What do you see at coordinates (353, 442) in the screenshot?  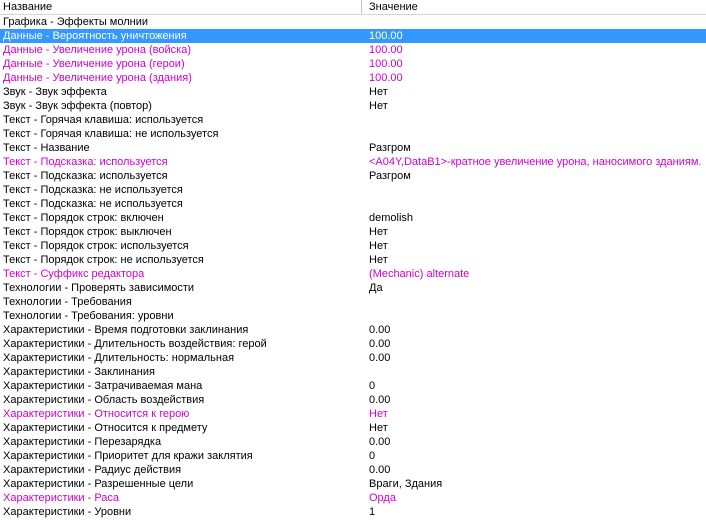 I see `property-row: Характеристики - Перезарядка 0.00` at bounding box center [353, 442].